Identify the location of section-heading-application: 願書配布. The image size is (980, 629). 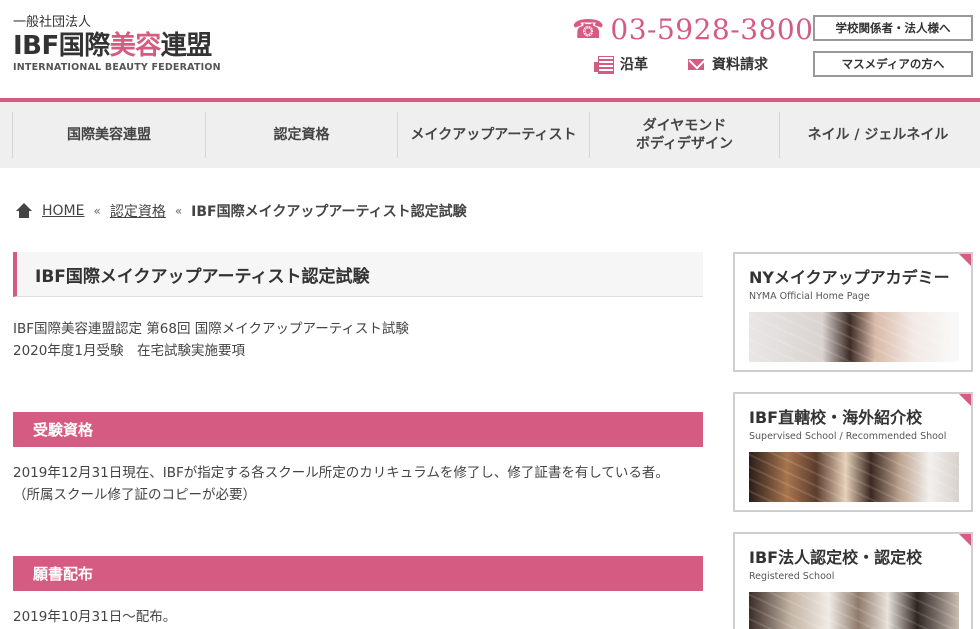
(358, 573).